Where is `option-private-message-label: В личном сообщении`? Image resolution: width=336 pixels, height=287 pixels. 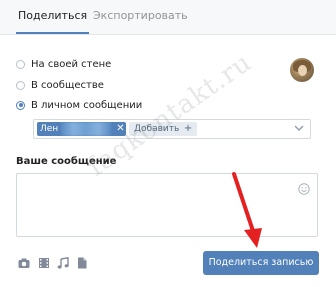 option-private-message-label: В личном сообщении is located at coordinates (87, 105).